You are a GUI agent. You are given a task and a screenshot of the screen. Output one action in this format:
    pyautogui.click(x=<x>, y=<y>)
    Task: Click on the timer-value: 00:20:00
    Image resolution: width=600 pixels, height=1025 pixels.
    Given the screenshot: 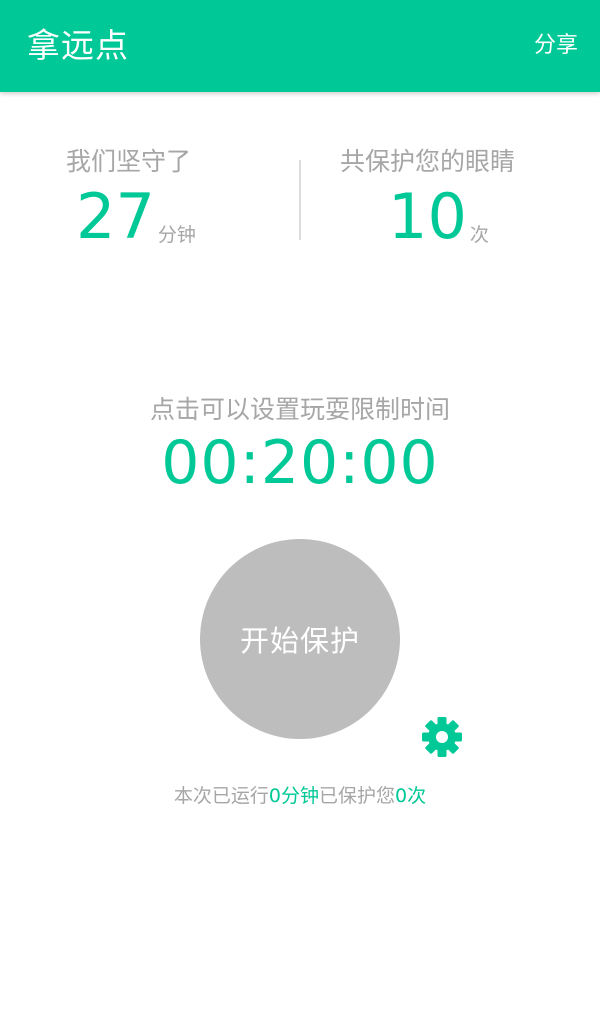 What is the action you would take?
    pyautogui.click(x=300, y=463)
    